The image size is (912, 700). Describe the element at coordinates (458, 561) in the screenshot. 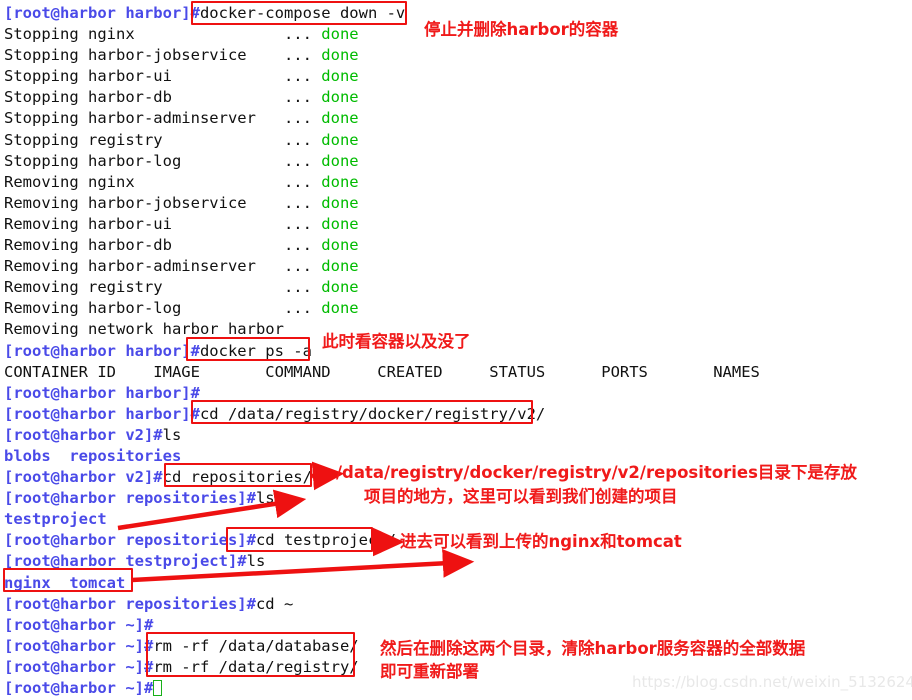

I see `terminal-line: [root@harbor testproject]#ls` at that location.